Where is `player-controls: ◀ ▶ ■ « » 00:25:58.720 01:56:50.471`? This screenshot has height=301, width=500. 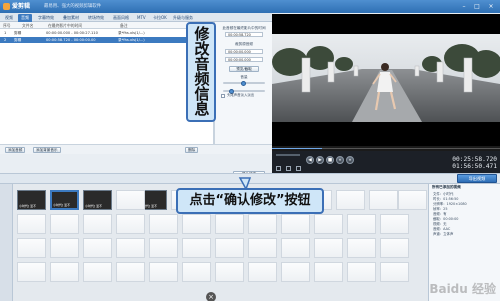
player-controls: ◀ ▶ ■ « » 00:25:58.720 01:56:50.471 is located at coordinates (386, 162).